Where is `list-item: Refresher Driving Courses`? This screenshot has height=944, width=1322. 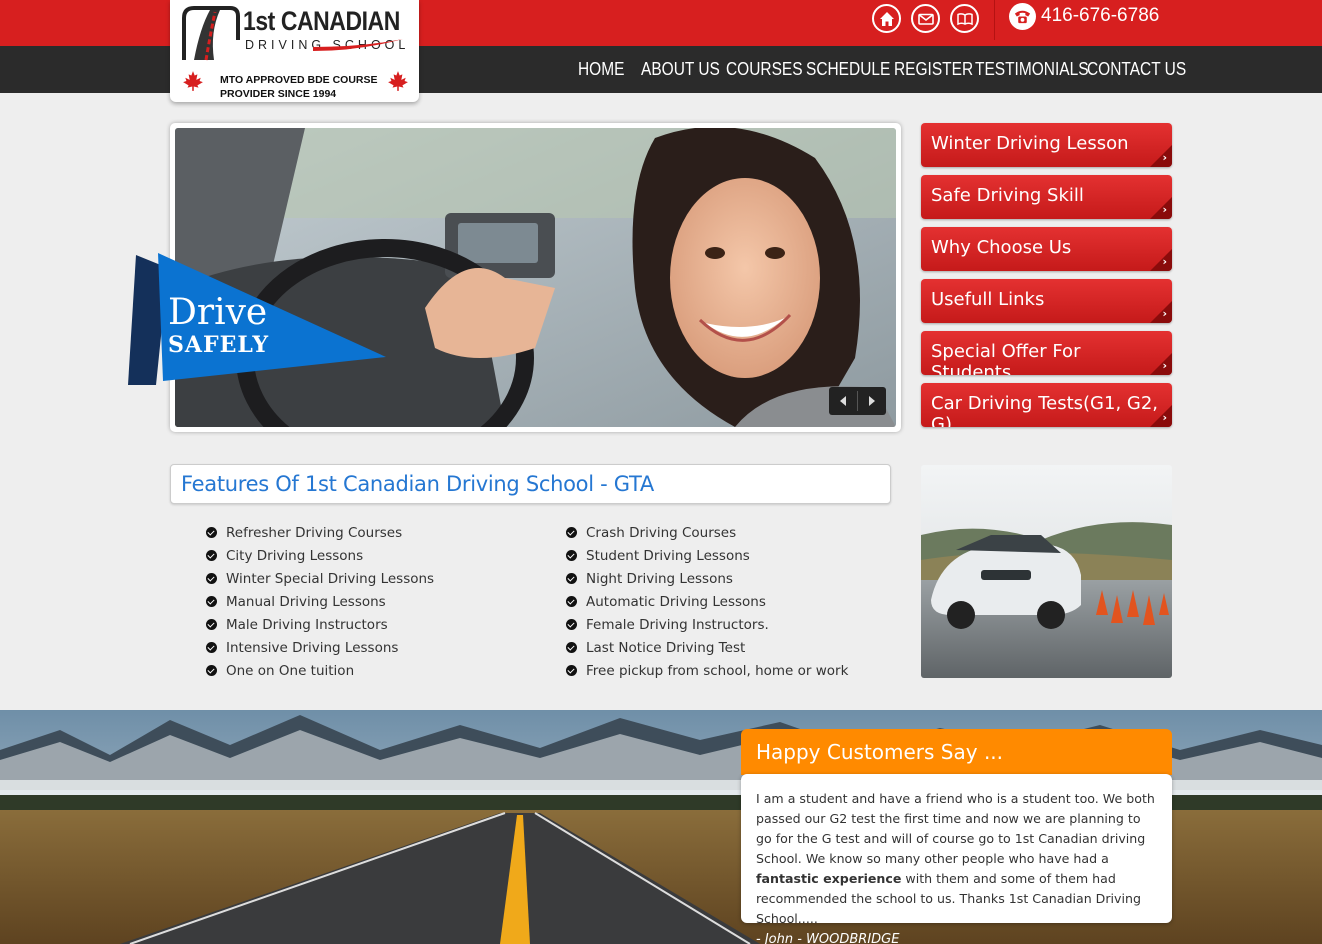
list-item: Refresher Driving Courses is located at coordinates (320, 532).